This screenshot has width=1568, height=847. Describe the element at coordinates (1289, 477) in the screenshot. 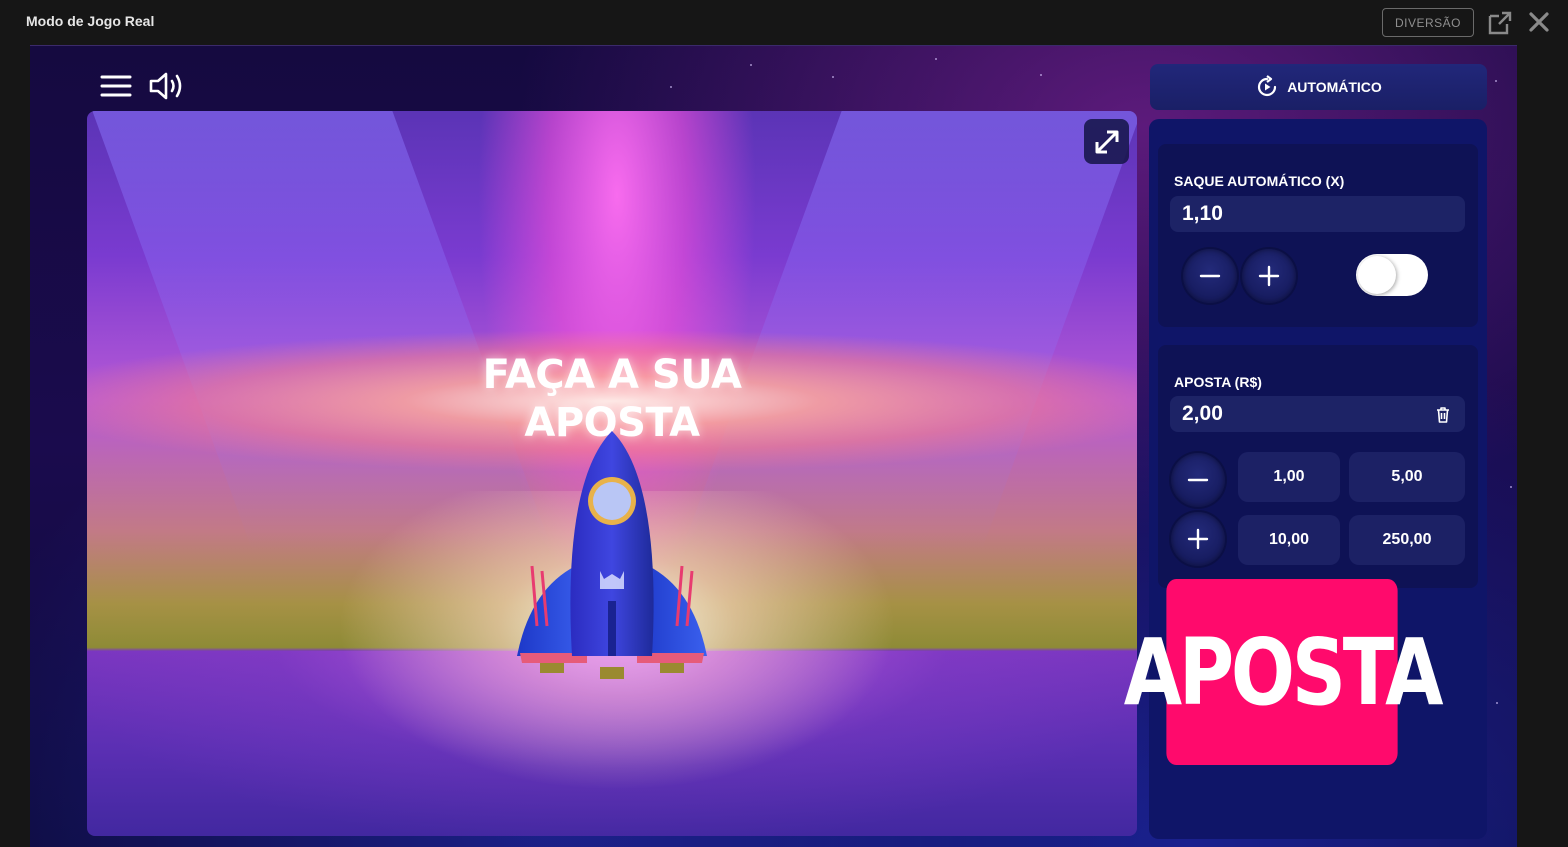

I see `quick-bet-chip: 1,00` at that location.